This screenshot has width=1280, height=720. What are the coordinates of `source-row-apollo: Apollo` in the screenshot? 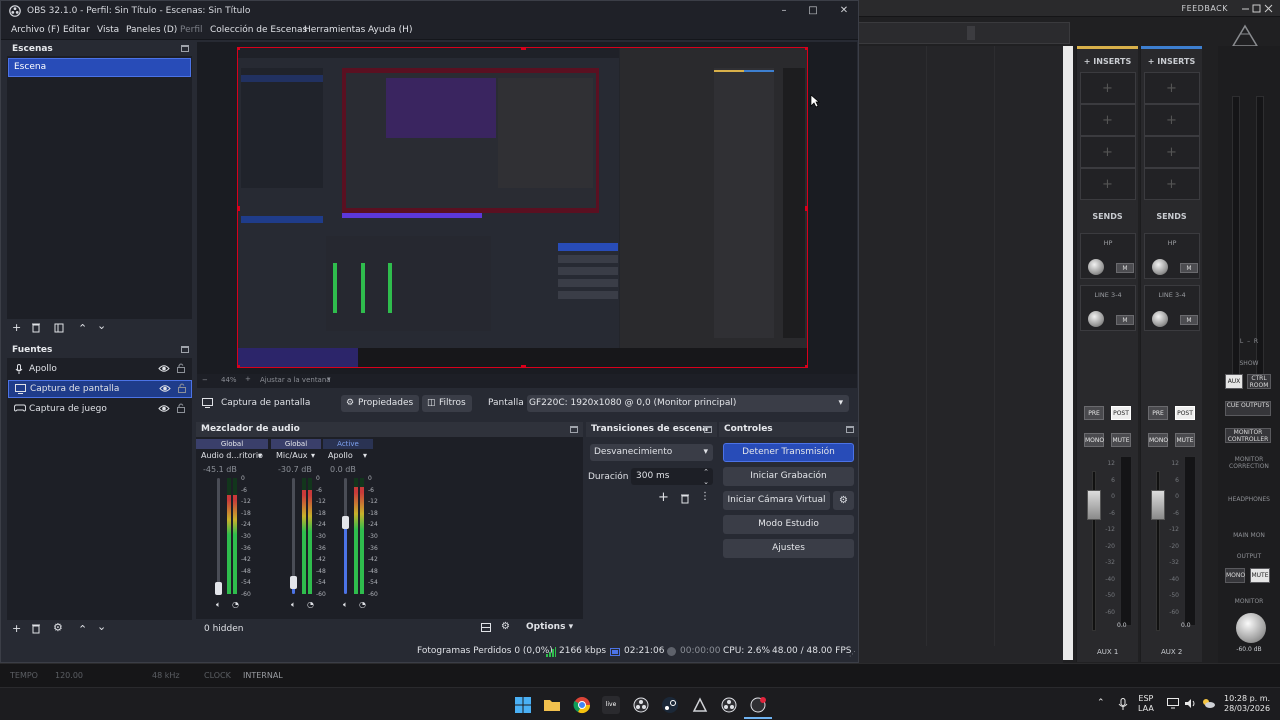 It's located at (100, 369).